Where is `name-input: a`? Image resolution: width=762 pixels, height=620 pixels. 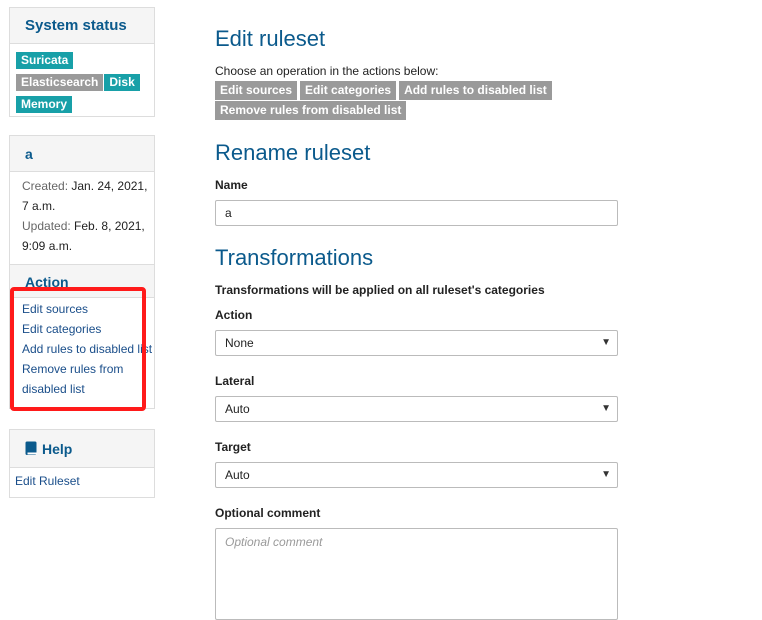 name-input: a is located at coordinates (416, 213).